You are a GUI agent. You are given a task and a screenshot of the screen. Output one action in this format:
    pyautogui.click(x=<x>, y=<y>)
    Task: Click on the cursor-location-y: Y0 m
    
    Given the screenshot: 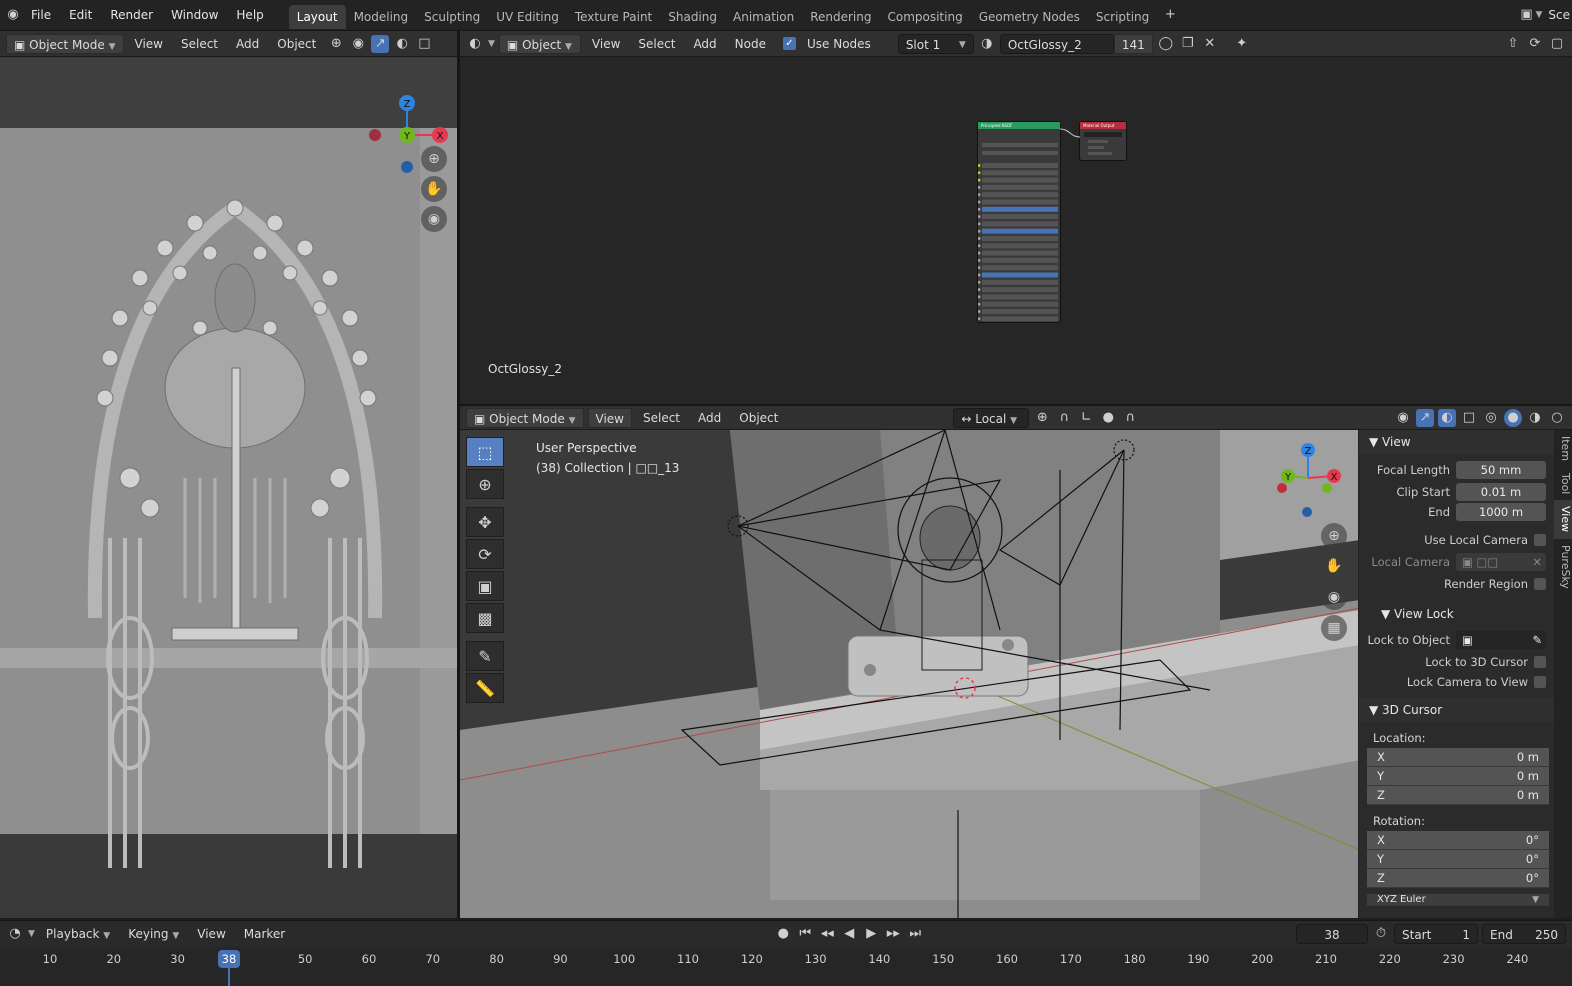 What is the action you would take?
    pyautogui.click(x=1458, y=776)
    